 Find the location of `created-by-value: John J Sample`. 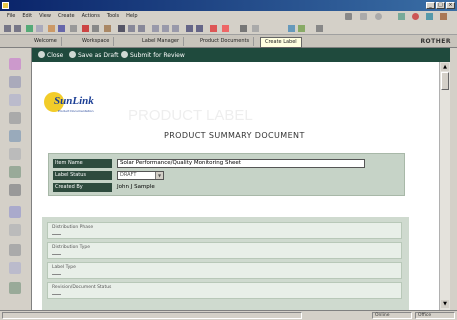

created-by-value: John J Sample is located at coordinates (136, 187).